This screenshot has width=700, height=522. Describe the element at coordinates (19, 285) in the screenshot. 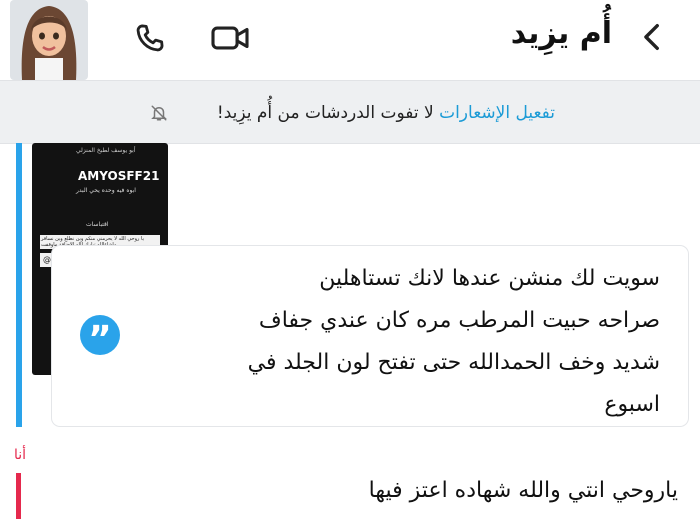

I see `quote-thread-bar` at that location.